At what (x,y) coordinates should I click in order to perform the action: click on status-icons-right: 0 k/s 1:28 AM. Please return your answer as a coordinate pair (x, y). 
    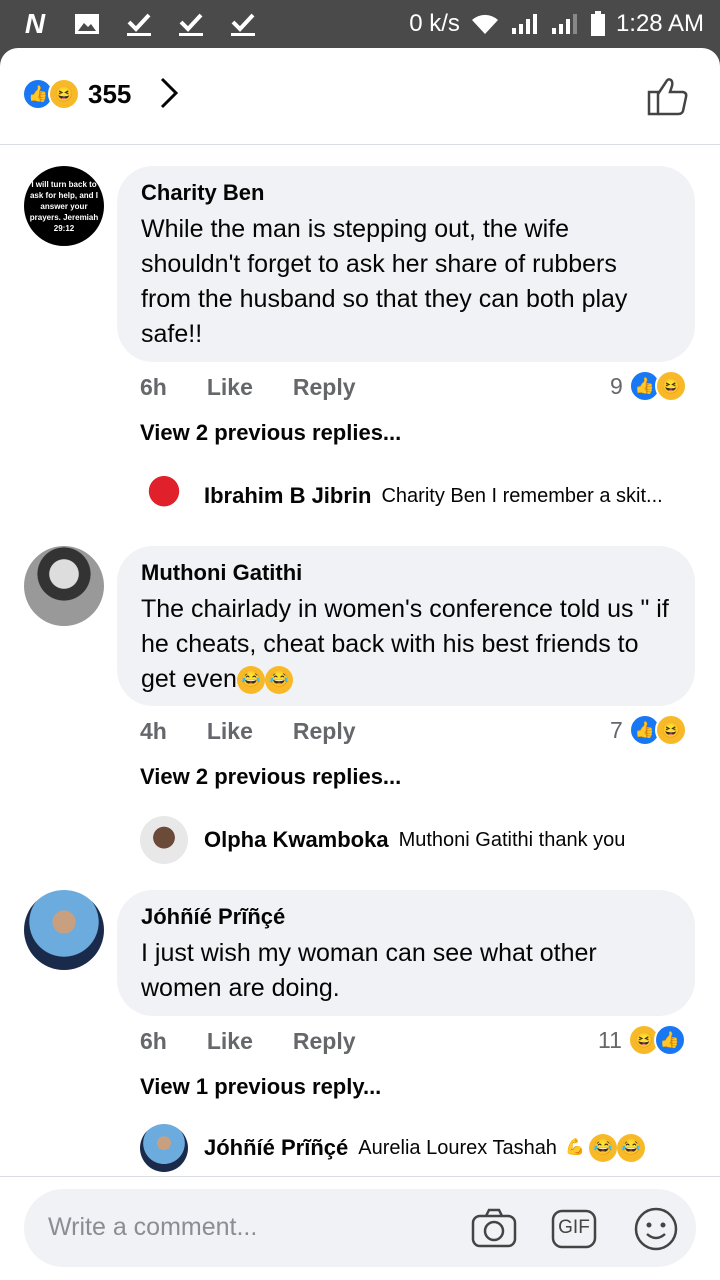
    Looking at the image, I should click on (556, 24).